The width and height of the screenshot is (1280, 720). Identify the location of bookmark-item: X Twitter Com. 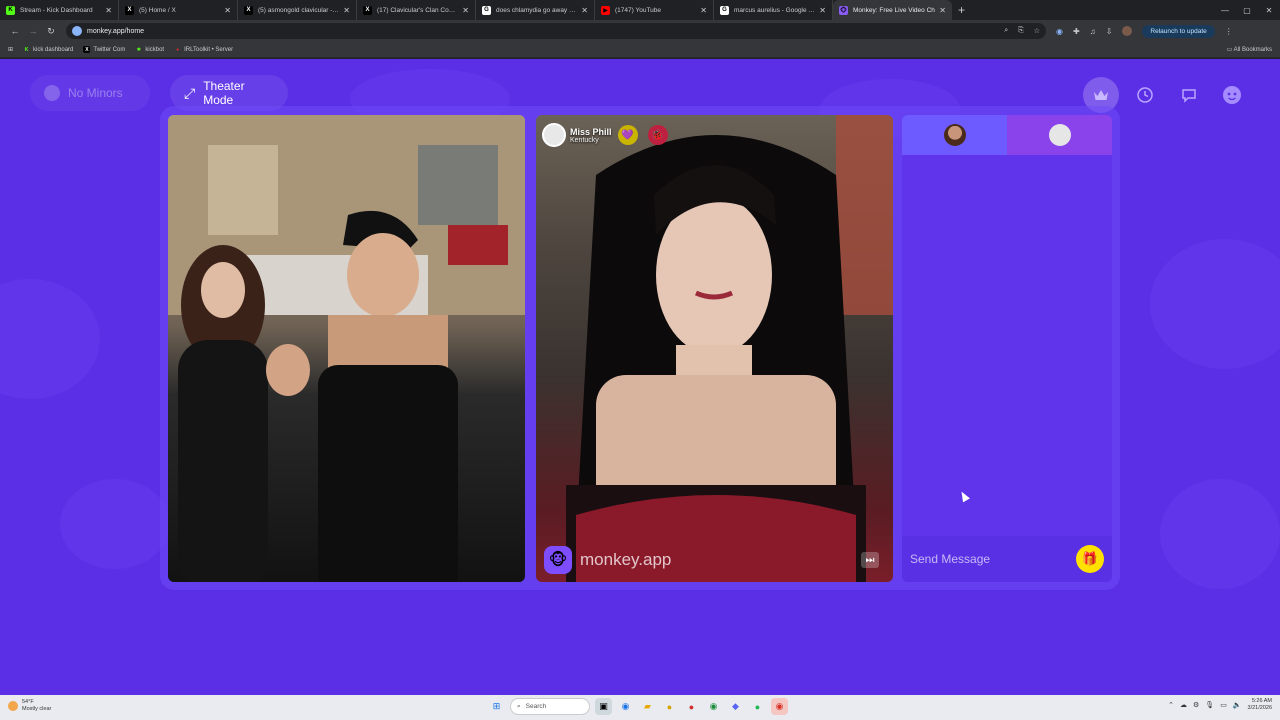
(104, 49).